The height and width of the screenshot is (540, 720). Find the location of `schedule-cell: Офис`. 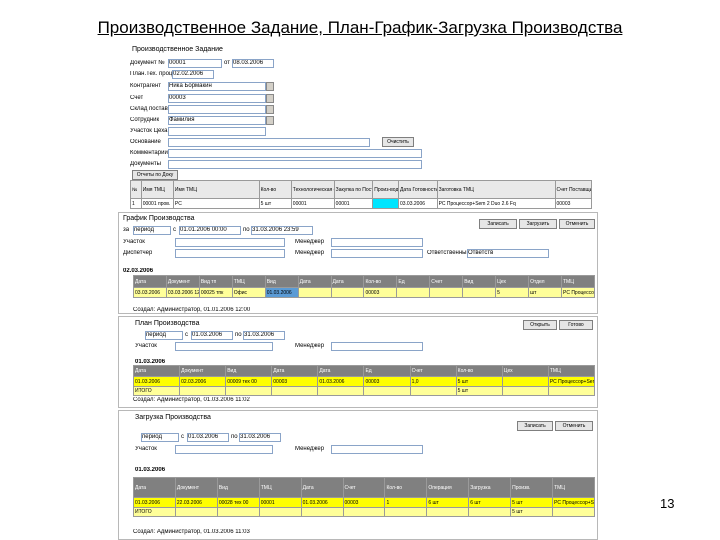

schedule-cell: Офис is located at coordinates (248, 292).